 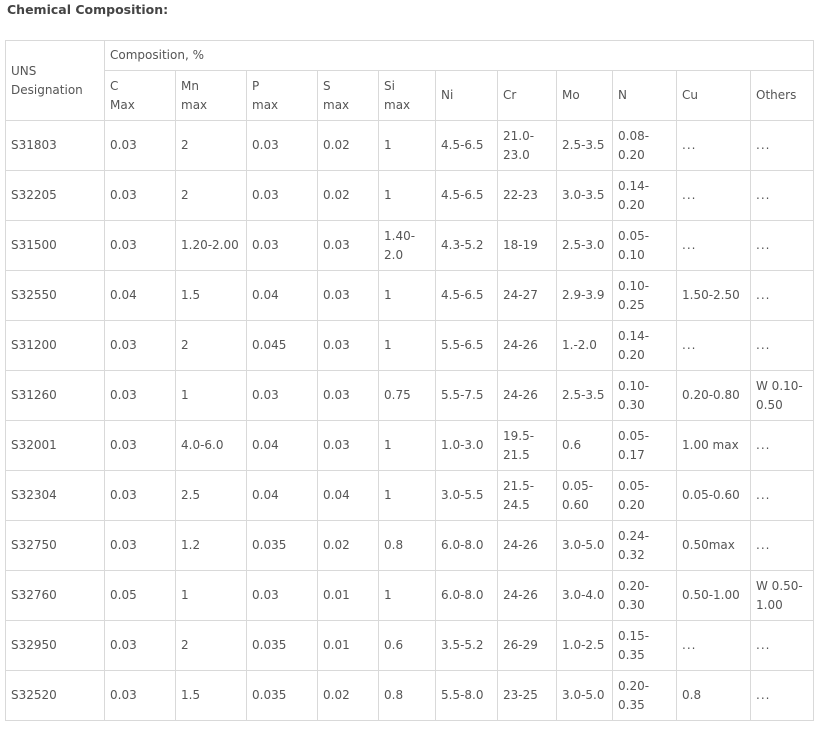 What do you see at coordinates (584, 95) in the screenshot?
I see `header-col-mo: Mo` at bounding box center [584, 95].